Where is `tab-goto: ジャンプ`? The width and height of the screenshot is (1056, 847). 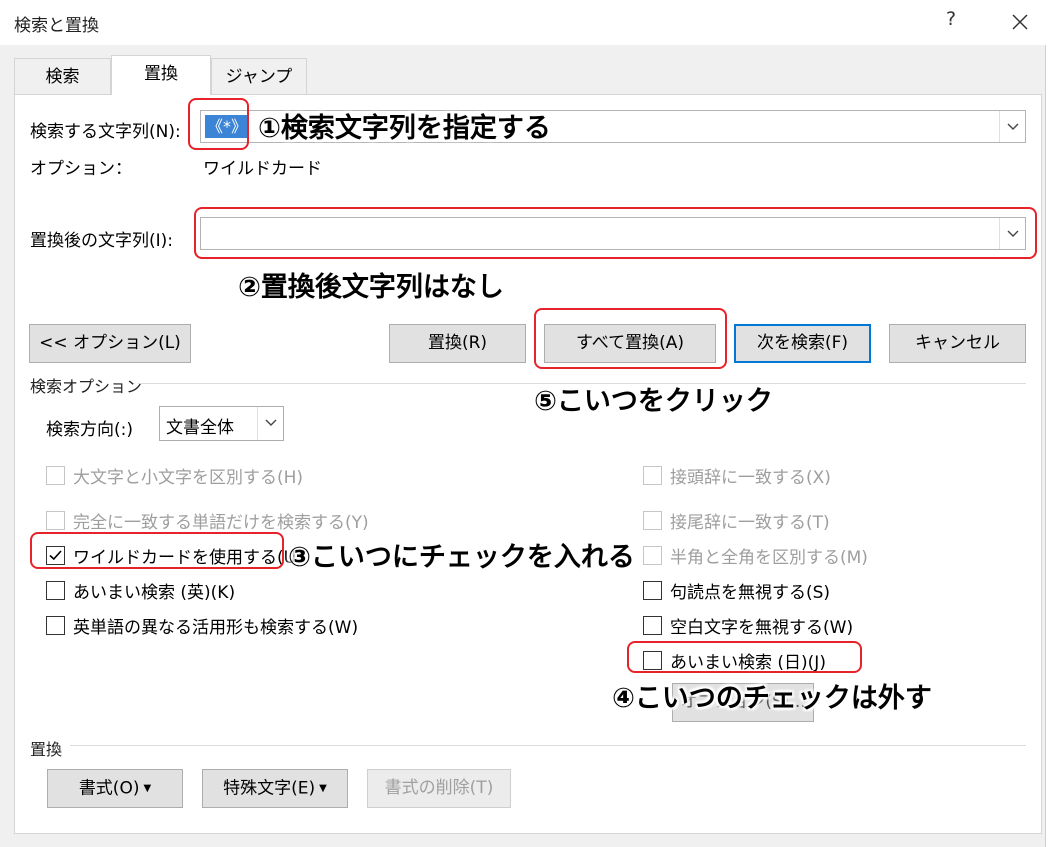
tab-goto: ジャンプ is located at coordinates (259, 76).